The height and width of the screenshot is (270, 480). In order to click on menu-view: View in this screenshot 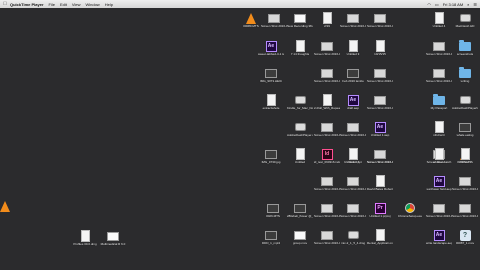, I will do `click(76, 4)`.